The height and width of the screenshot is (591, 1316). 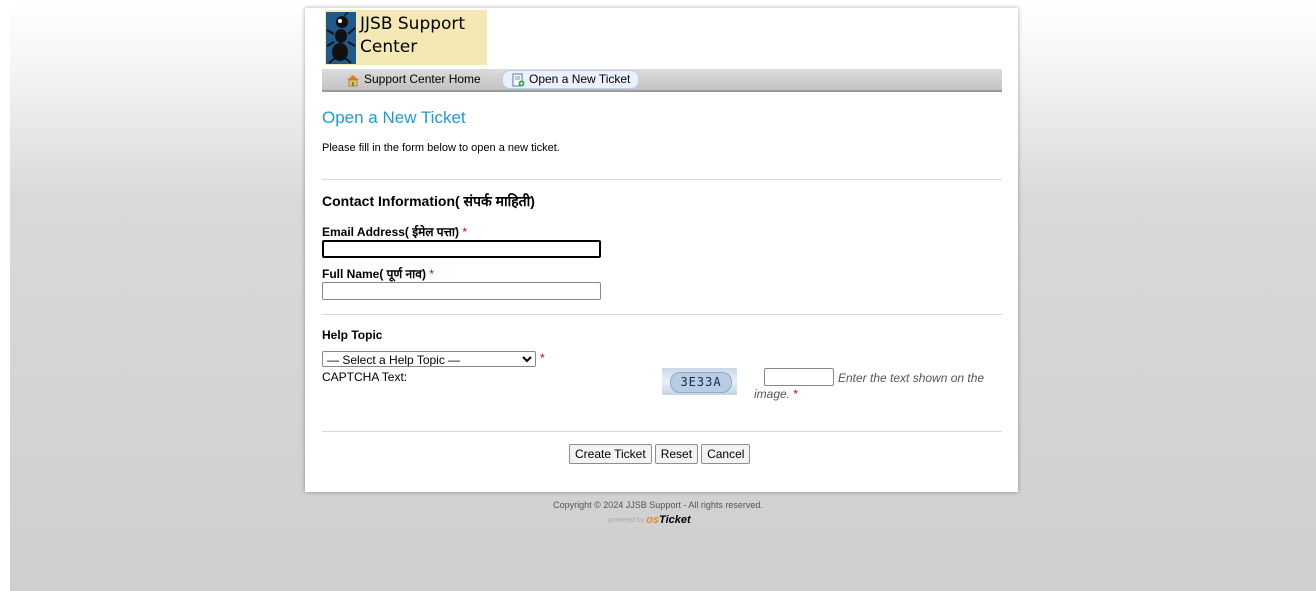 I want to click on email-label: Email Address( ईमेल पत्ता) *, so click(x=394, y=231).